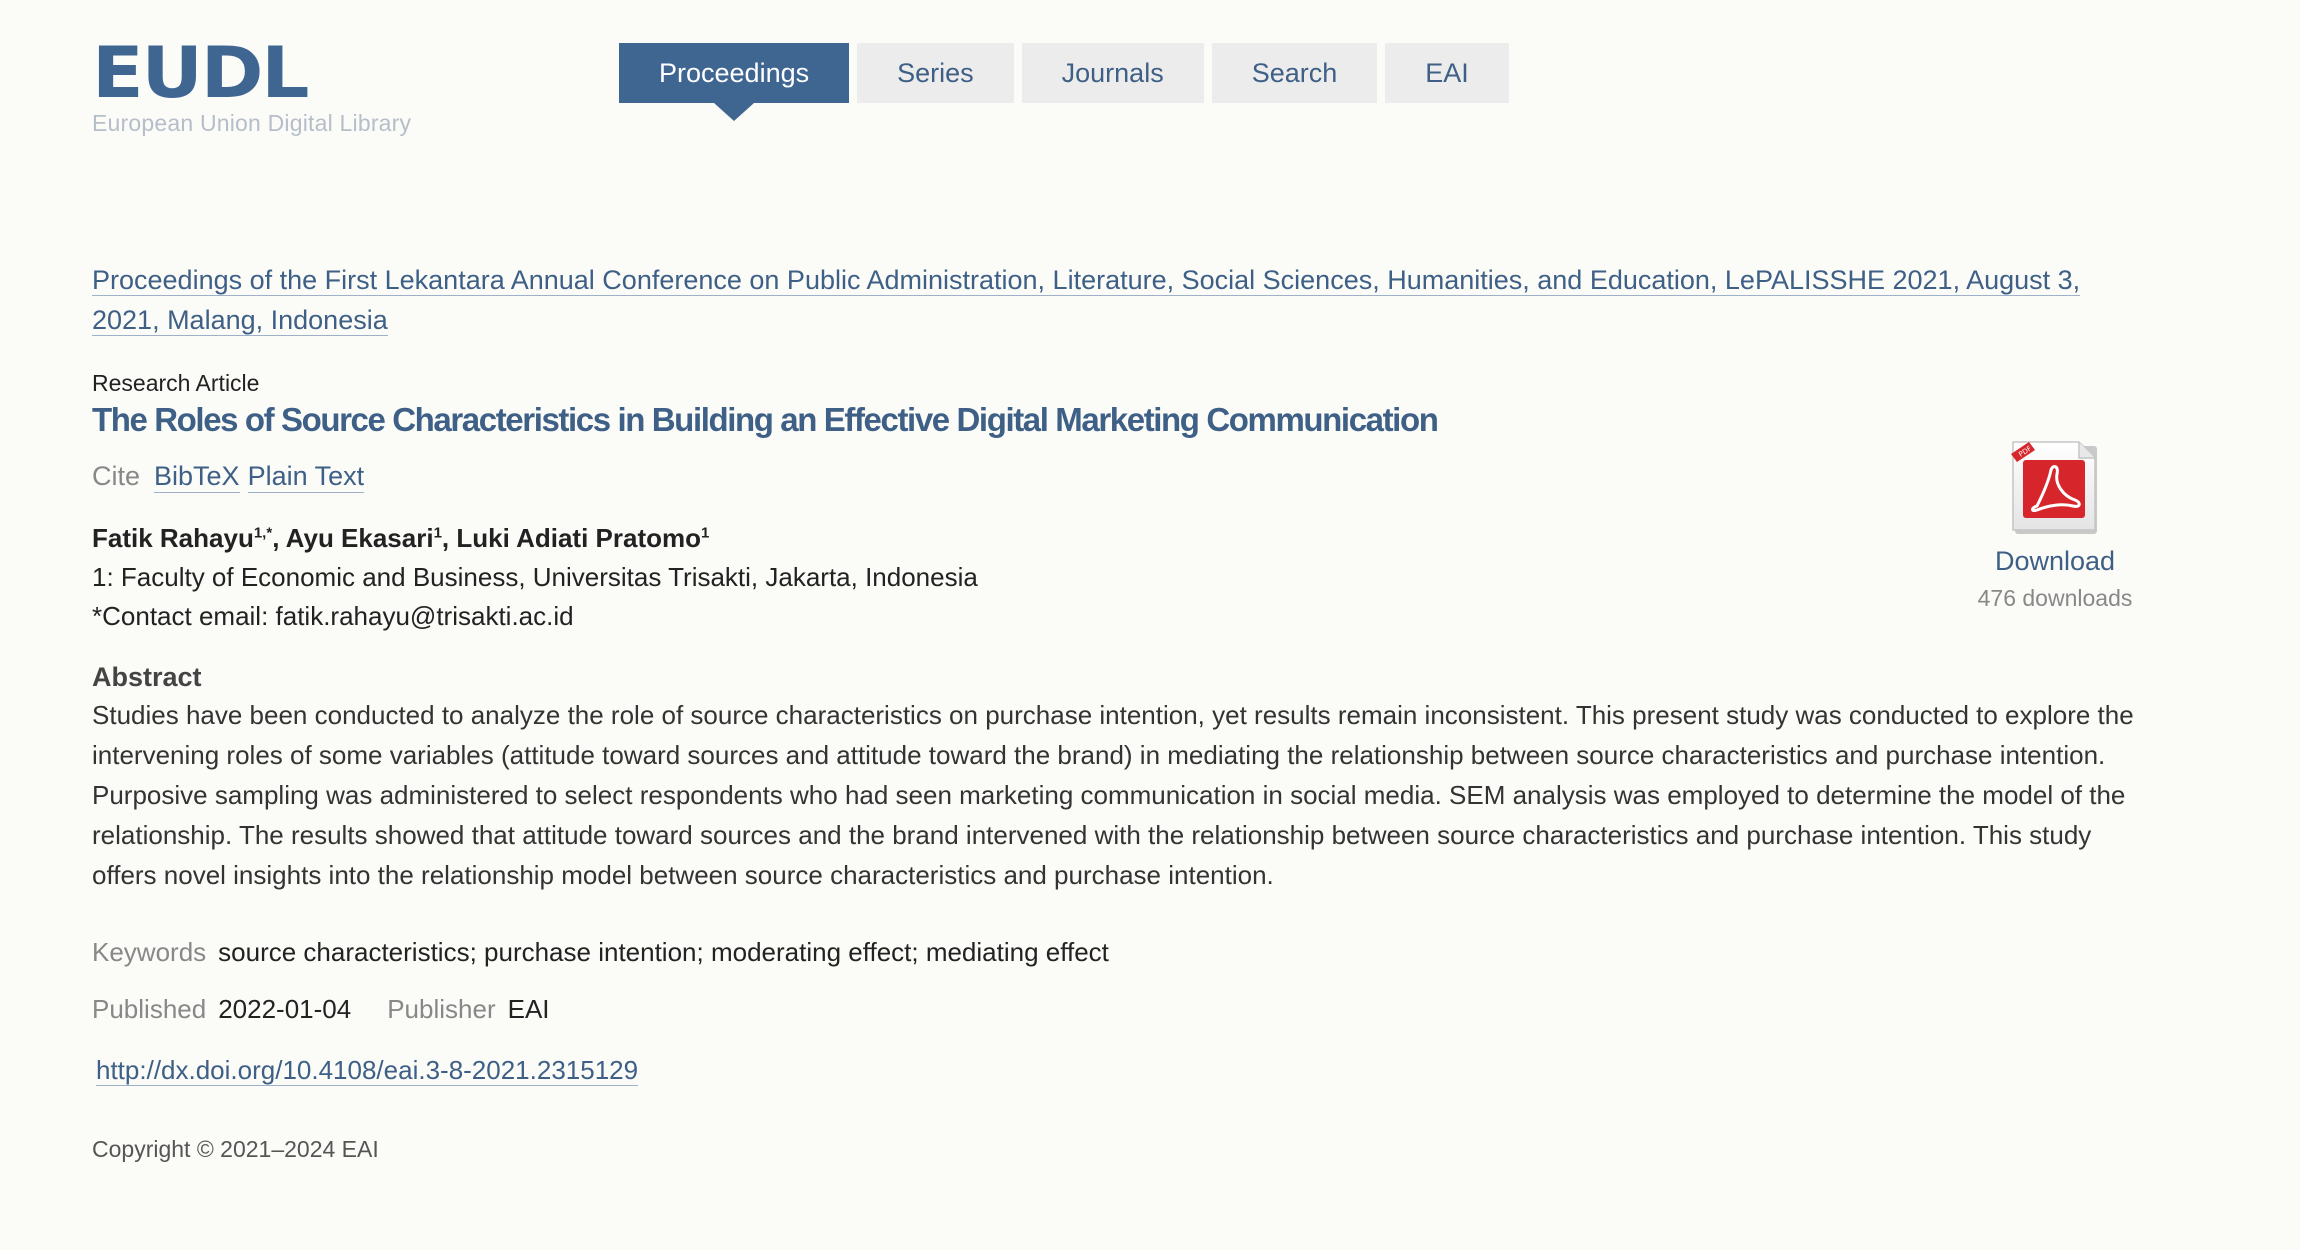  Describe the element at coordinates (306, 477) in the screenshot. I see `plain-text-link: Plain Text` at that location.